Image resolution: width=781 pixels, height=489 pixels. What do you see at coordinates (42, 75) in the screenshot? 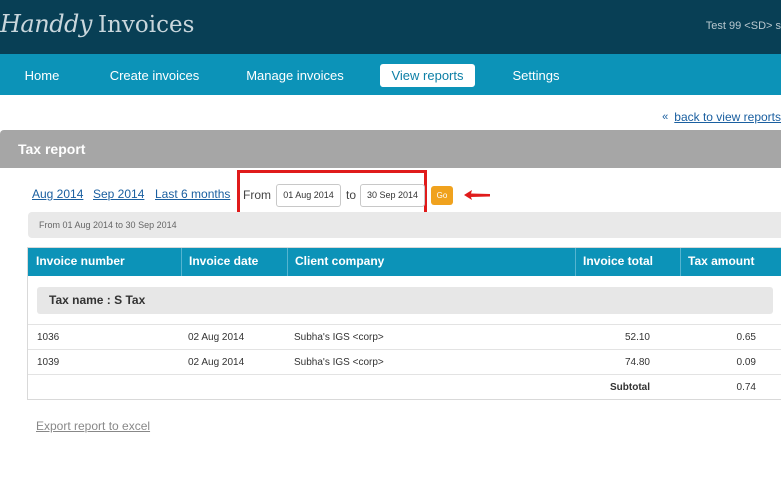
I see `nav-home: Home` at bounding box center [42, 75].